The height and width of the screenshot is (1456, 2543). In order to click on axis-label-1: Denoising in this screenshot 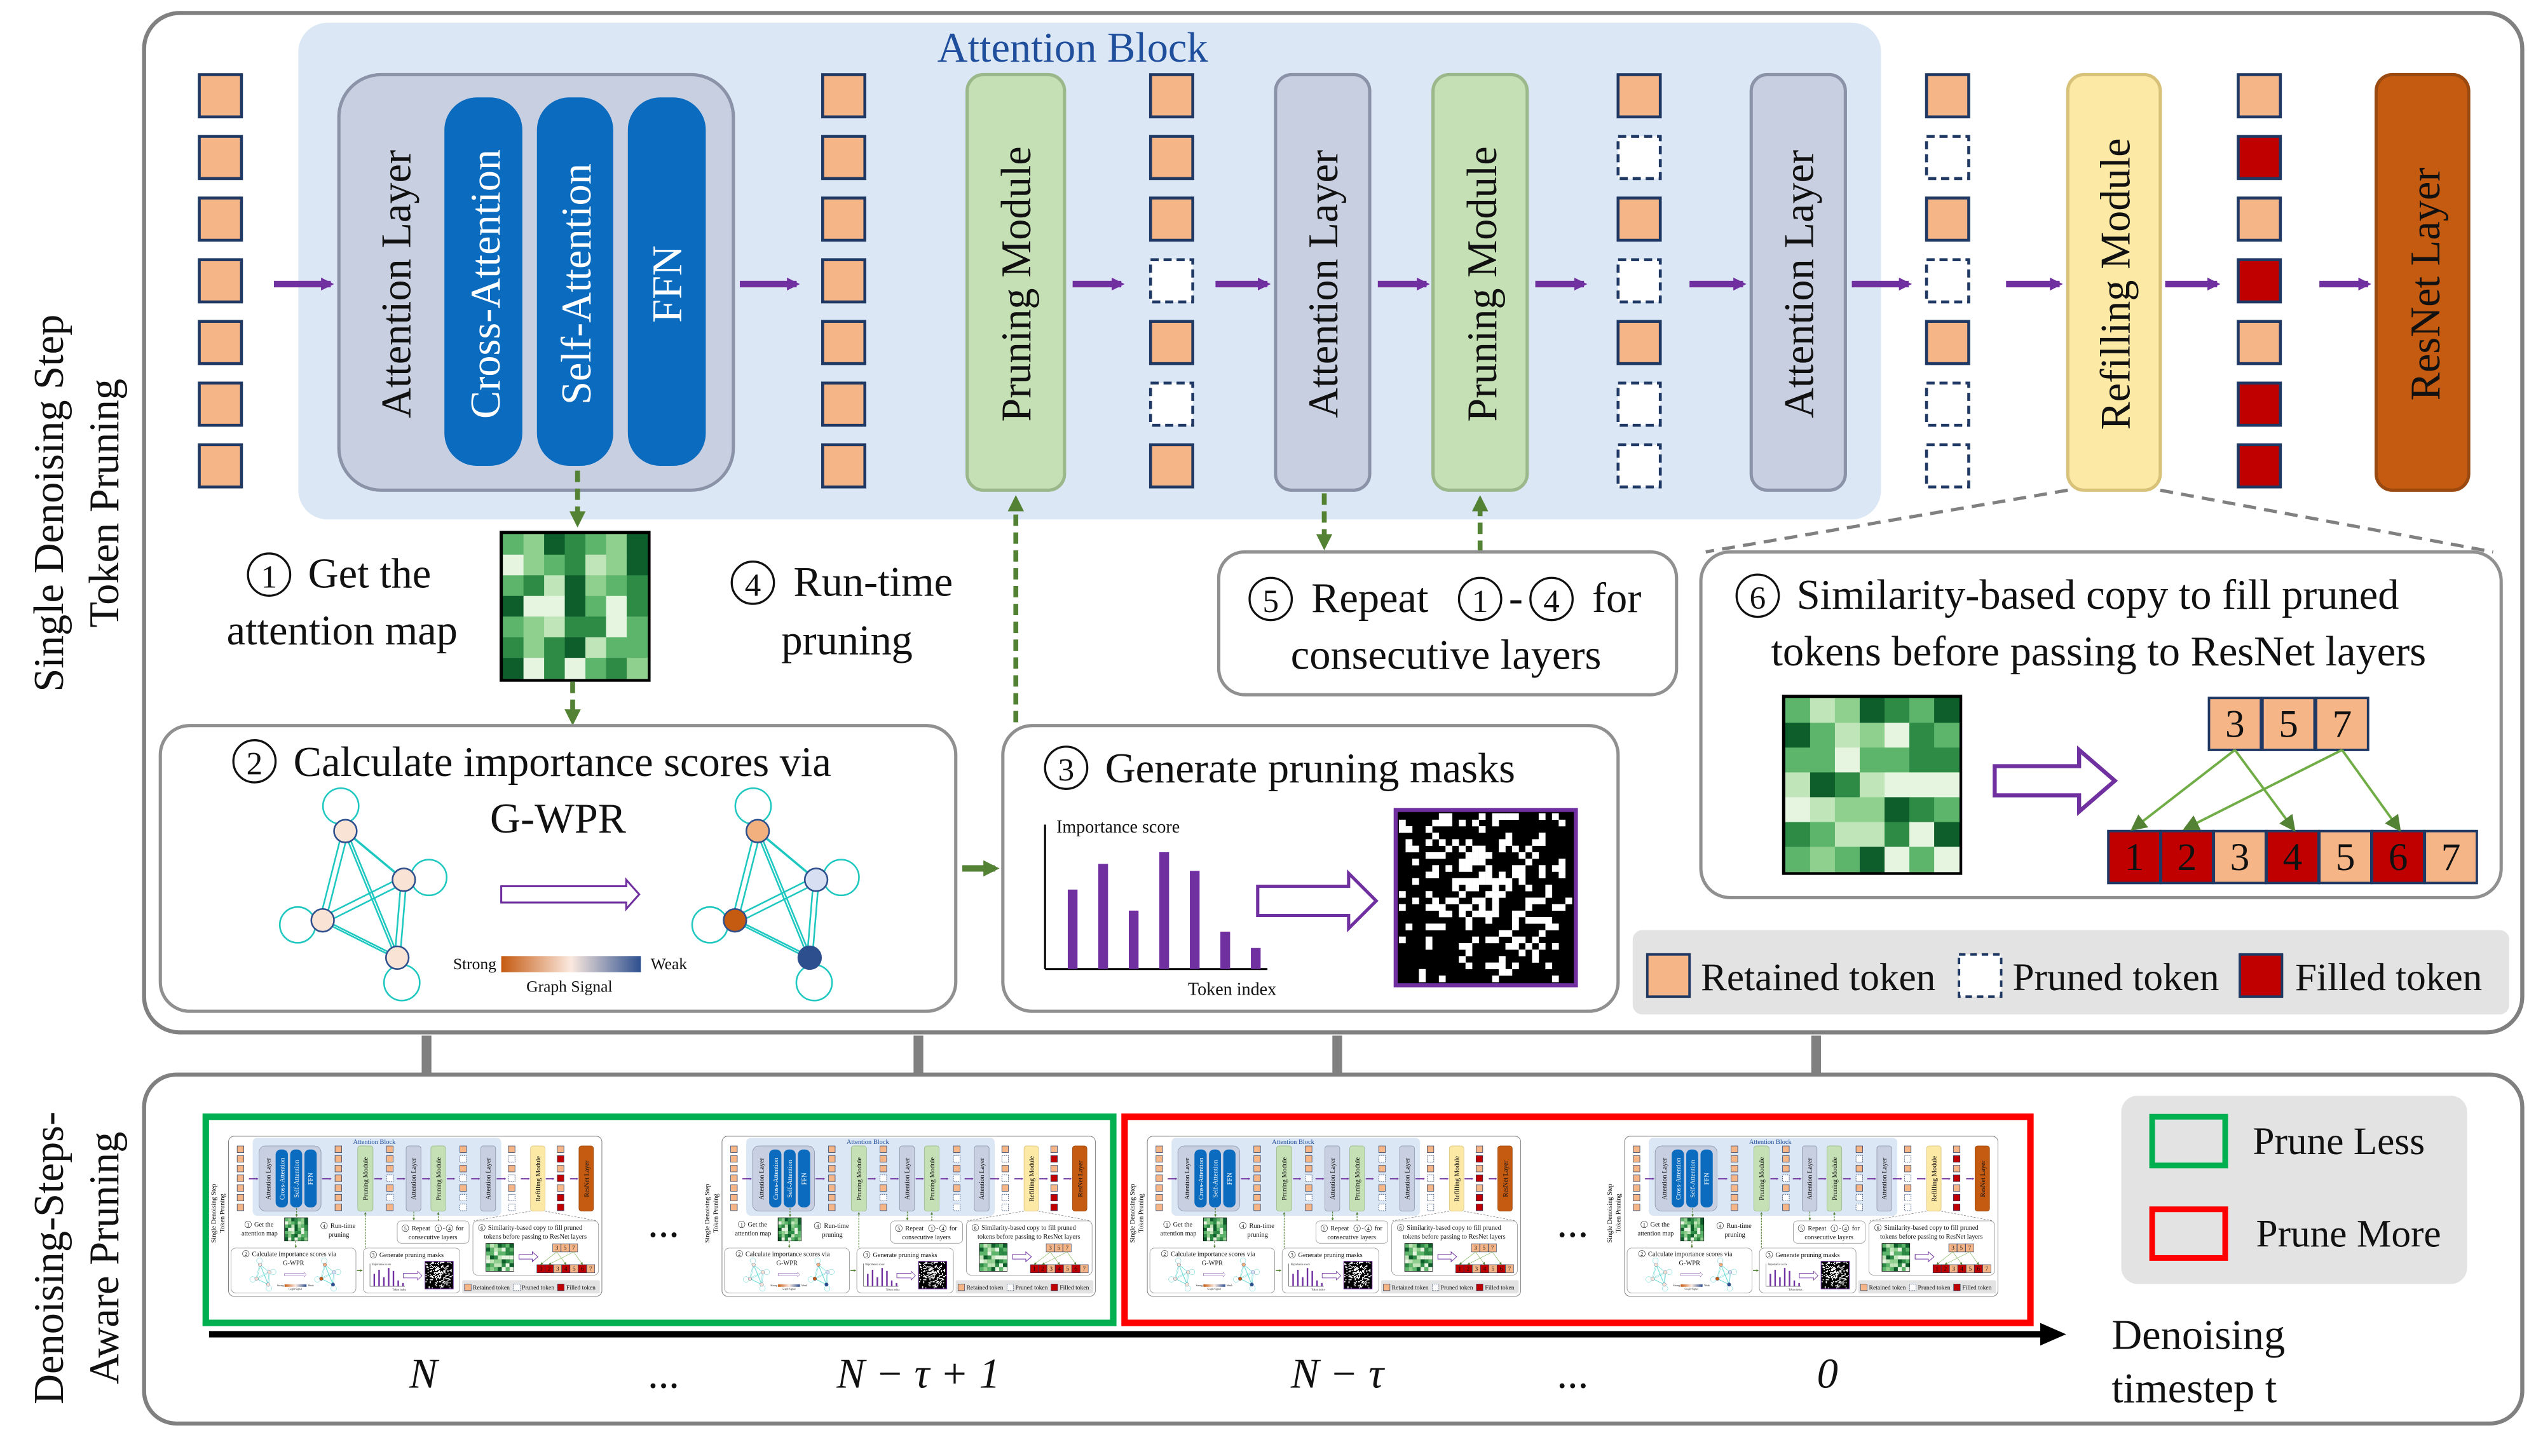, I will do `click(2198, 1335)`.